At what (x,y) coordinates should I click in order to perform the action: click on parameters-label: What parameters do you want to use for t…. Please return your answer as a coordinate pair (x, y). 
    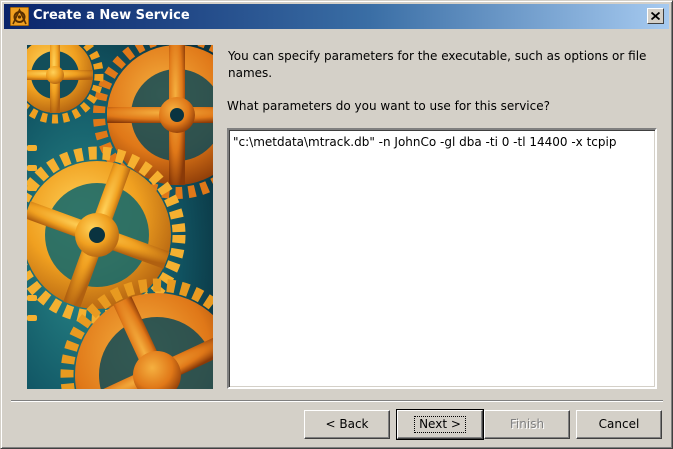
    Looking at the image, I should click on (388, 106).